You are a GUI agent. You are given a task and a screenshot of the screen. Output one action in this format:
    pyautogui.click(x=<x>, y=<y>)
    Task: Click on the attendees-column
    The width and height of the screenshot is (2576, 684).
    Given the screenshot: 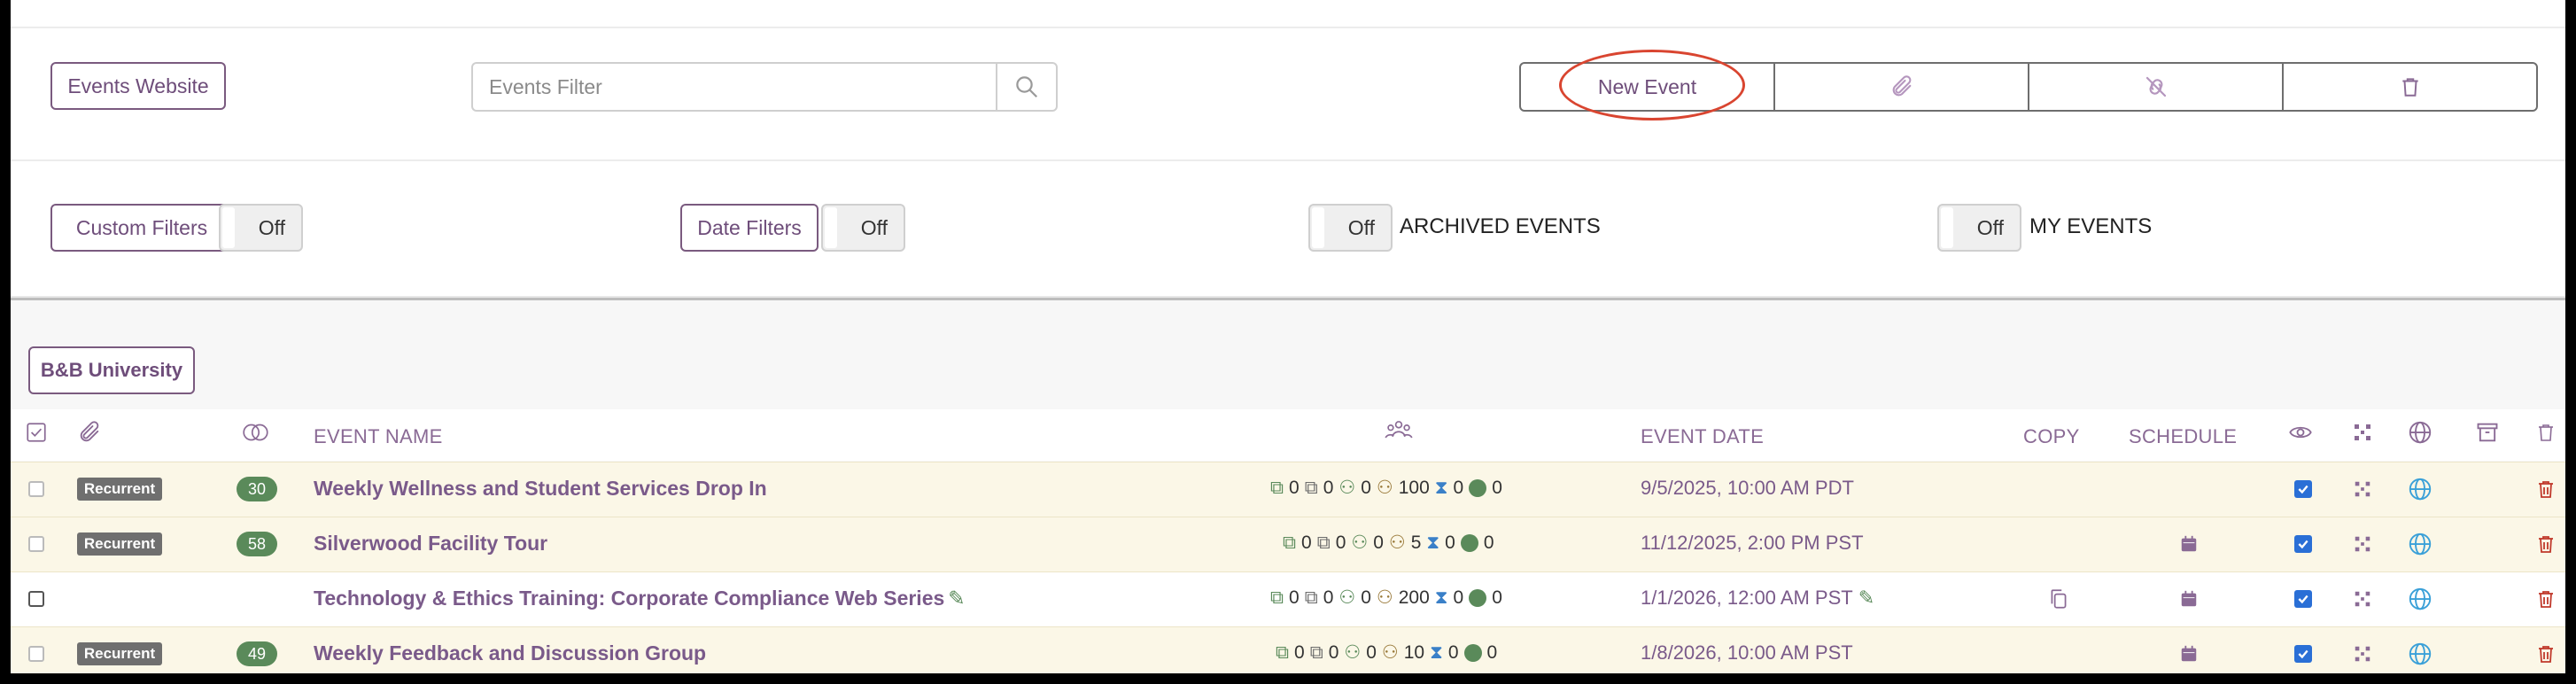 What is the action you would take?
    pyautogui.click(x=1399, y=430)
    